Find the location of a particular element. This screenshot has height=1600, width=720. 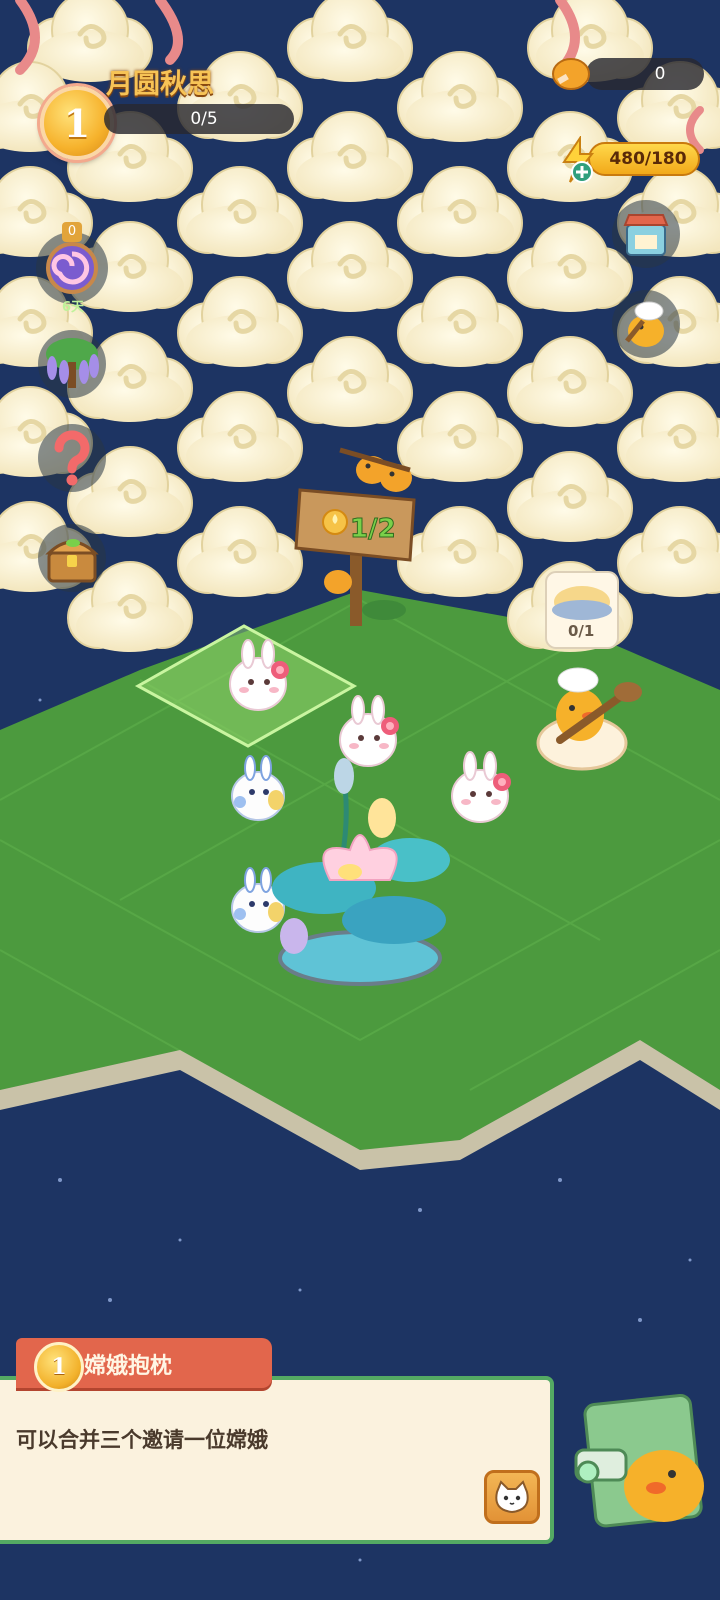

chef-duck-icon is located at coordinates (644, 324).